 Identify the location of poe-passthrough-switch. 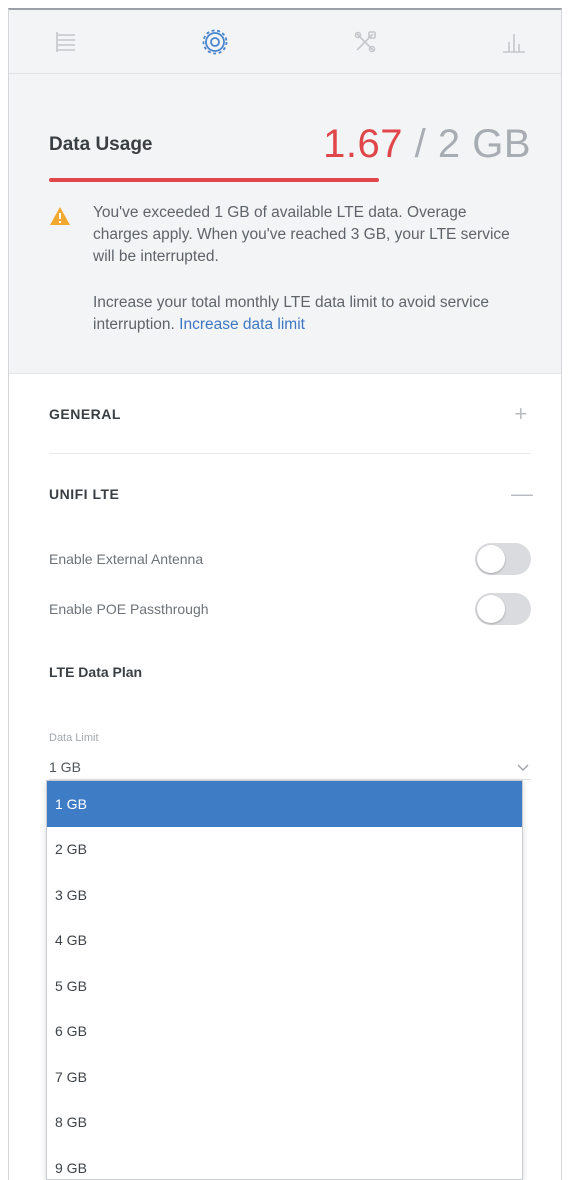
(503, 609).